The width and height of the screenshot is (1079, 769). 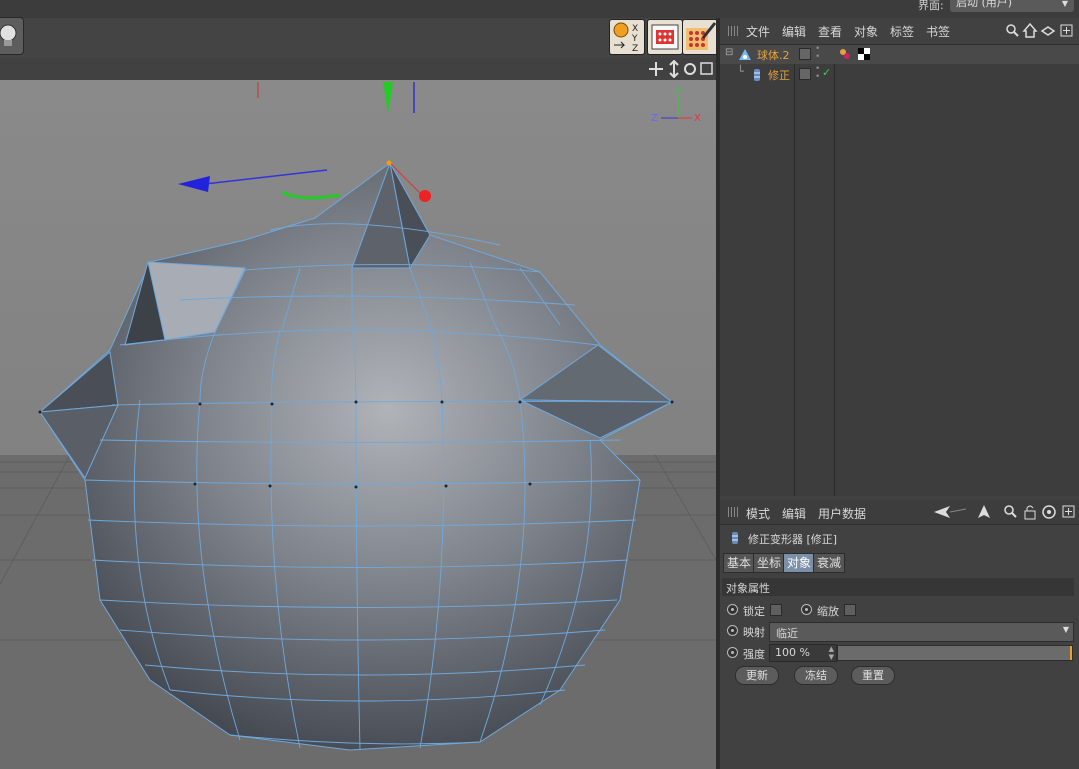 What do you see at coordinates (740, 71) in the screenshot?
I see `tree-line: └` at bounding box center [740, 71].